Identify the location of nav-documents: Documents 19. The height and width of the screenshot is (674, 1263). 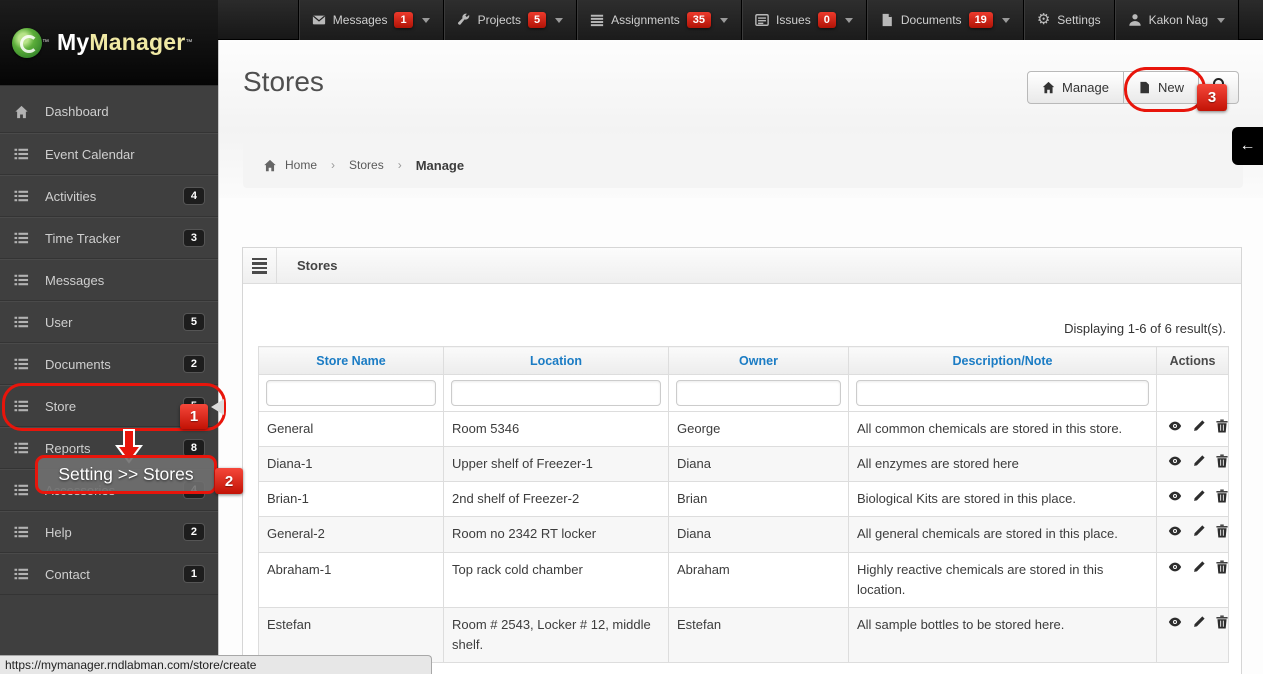
(944, 20).